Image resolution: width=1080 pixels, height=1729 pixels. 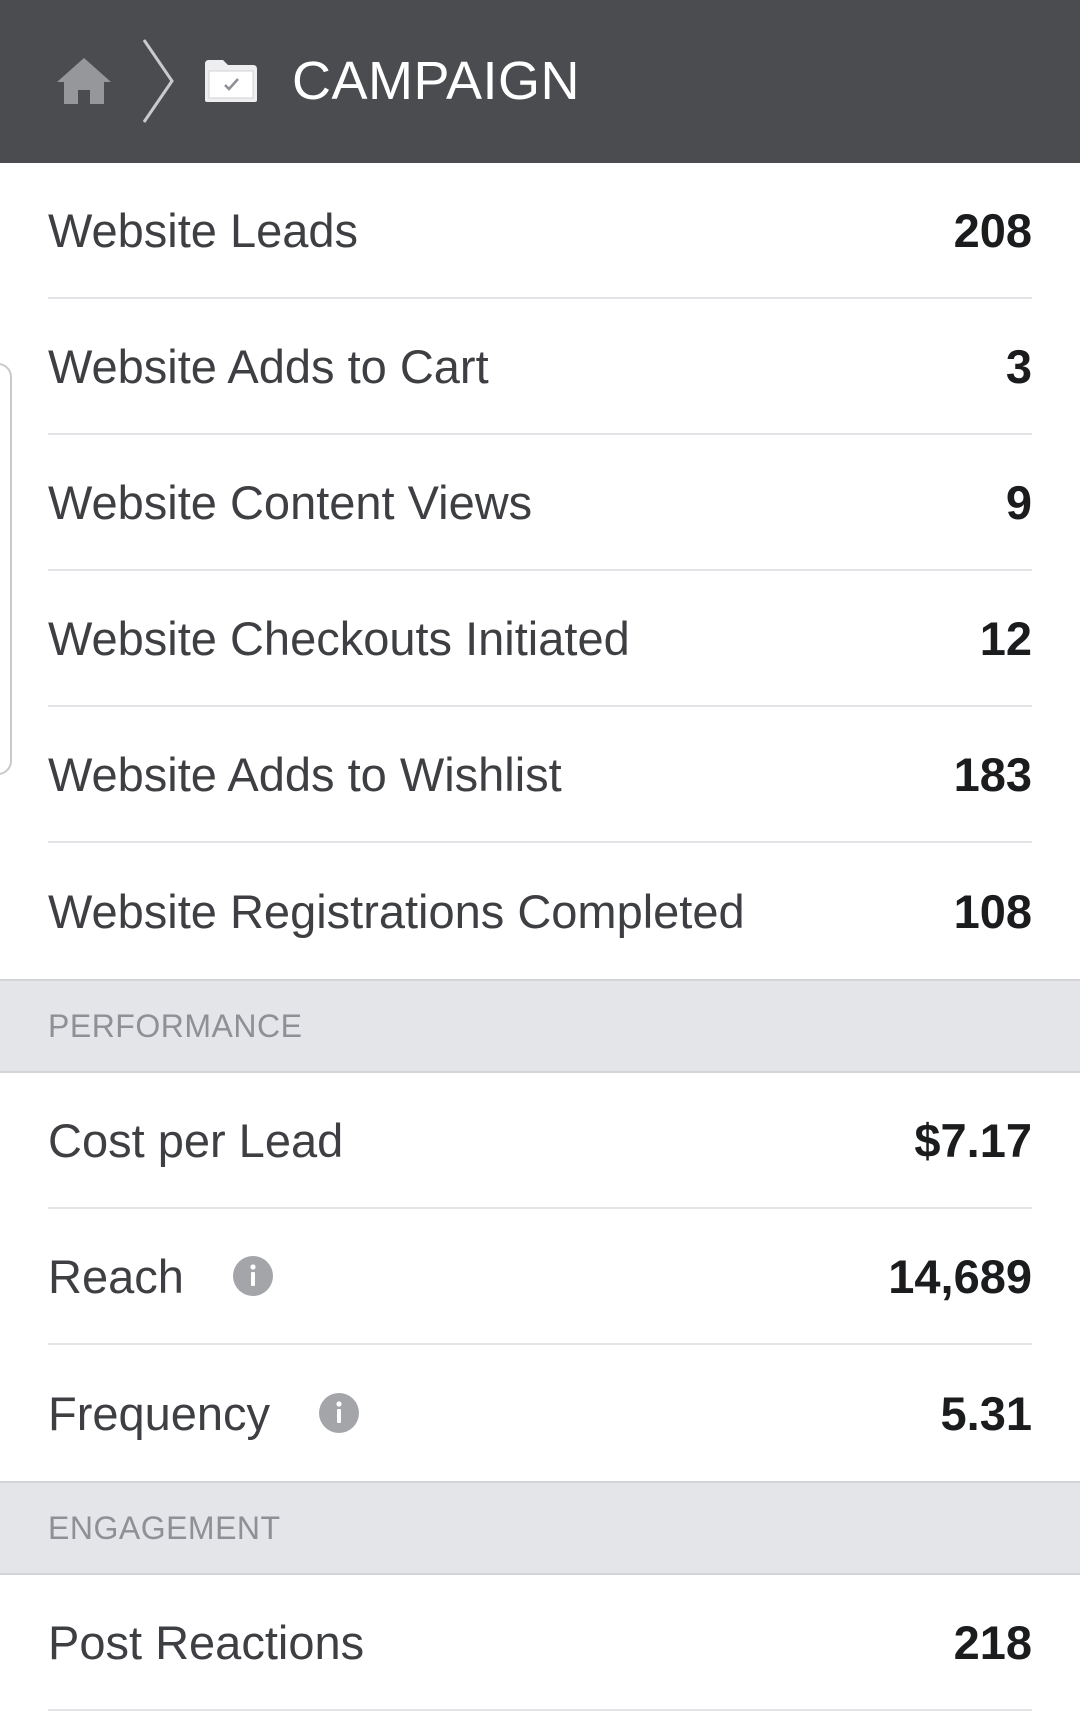 What do you see at coordinates (396, 911) in the screenshot?
I see `metric-label: Website Registrations Completed` at bounding box center [396, 911].